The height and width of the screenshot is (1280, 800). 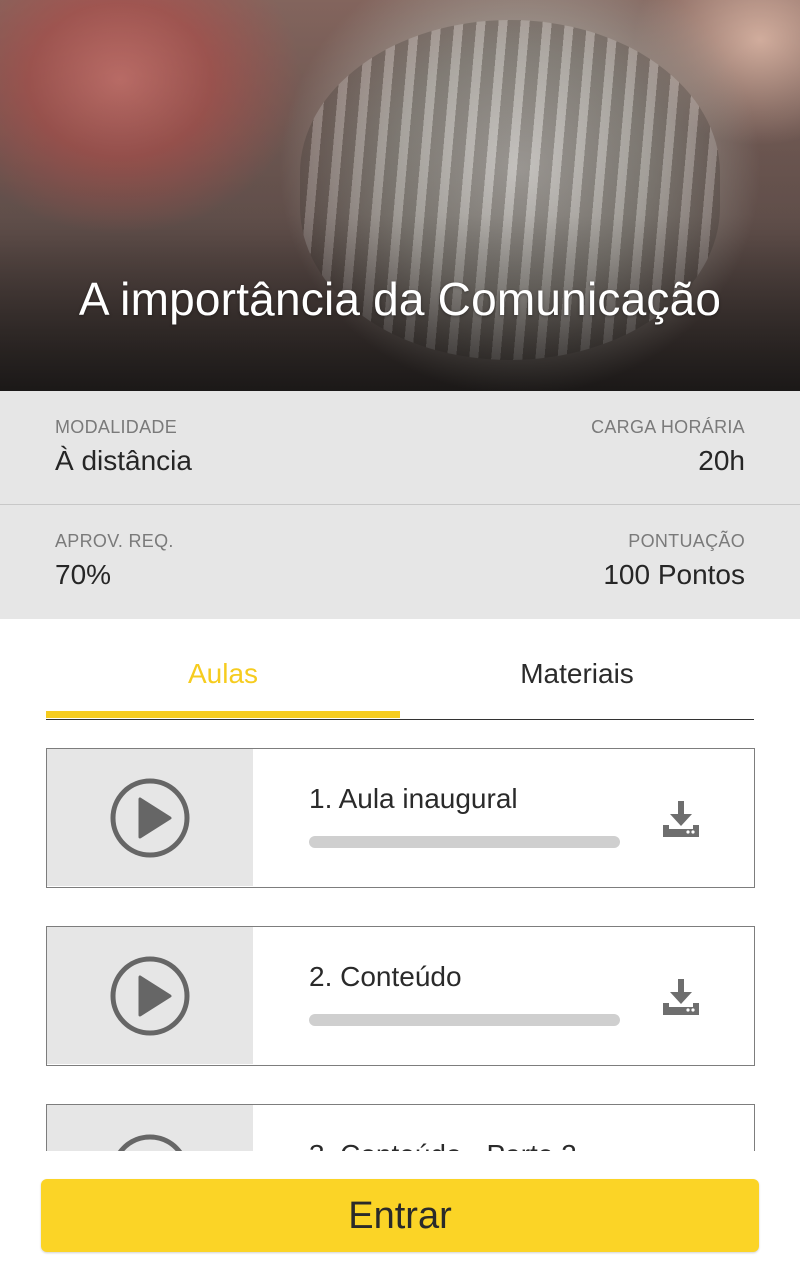 I want to click on bottom-action-bar: Entrar, so click(x=400, y=1215).